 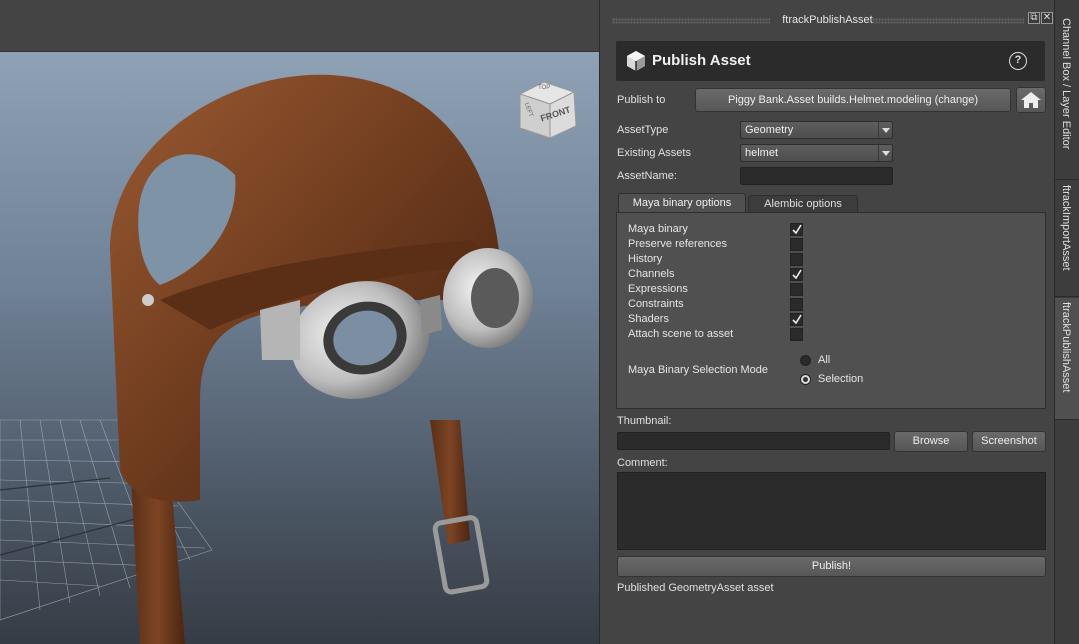 I want to click on option-label: Expressions, so click(x=658, y=289).